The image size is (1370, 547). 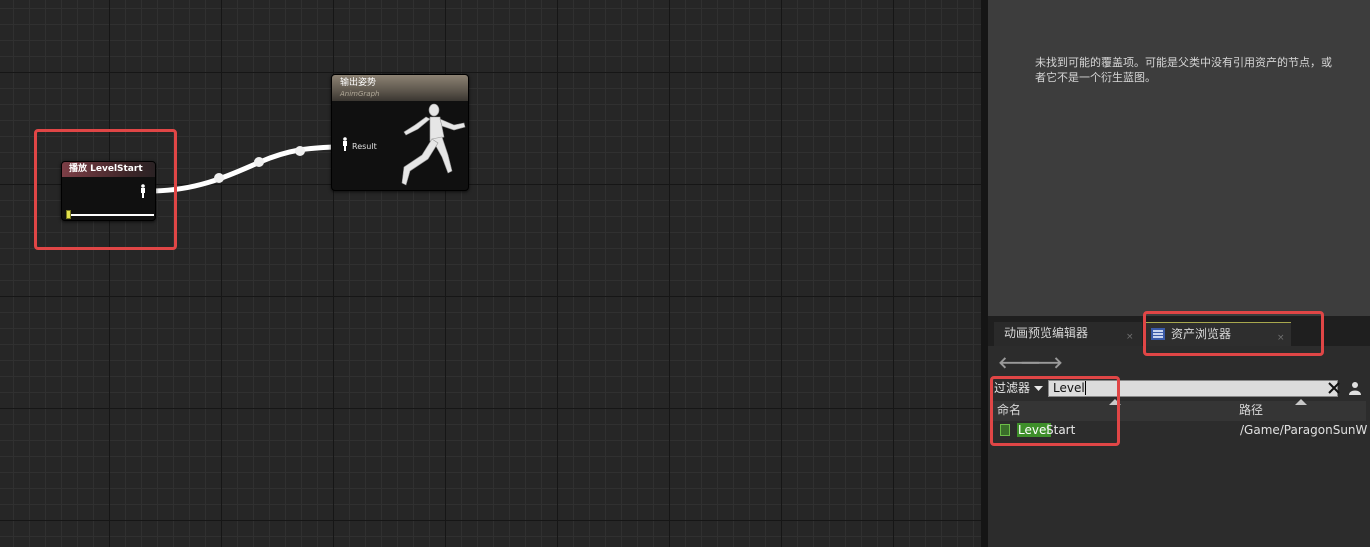 I want to click on column-path-label: 路径, so click(x=1251, y=410).